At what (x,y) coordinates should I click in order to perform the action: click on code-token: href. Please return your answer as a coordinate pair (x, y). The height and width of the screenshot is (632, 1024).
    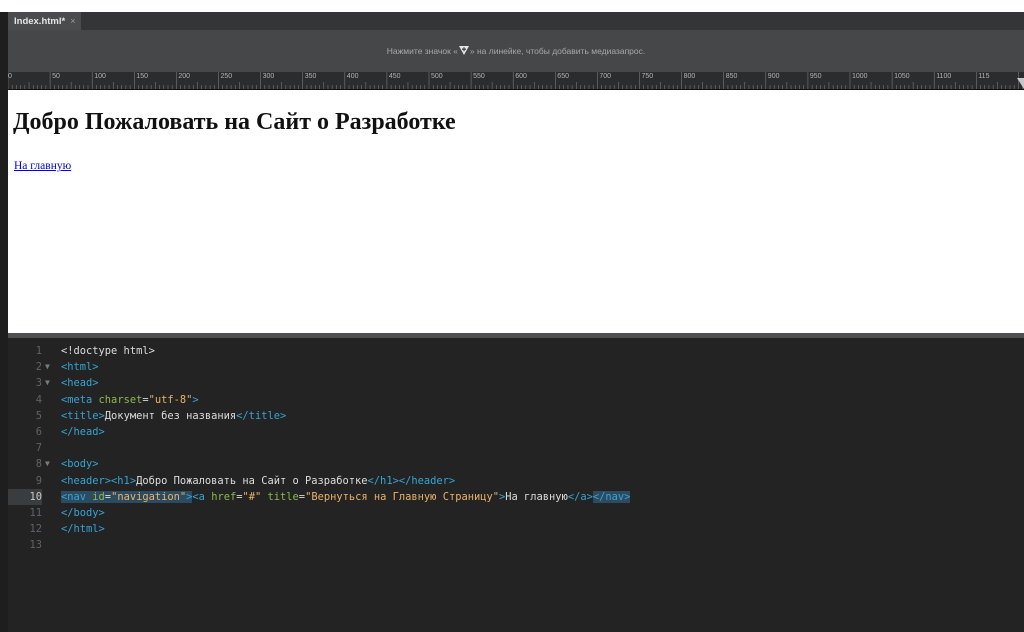
    Looking at the image, I should click on (224, 496).